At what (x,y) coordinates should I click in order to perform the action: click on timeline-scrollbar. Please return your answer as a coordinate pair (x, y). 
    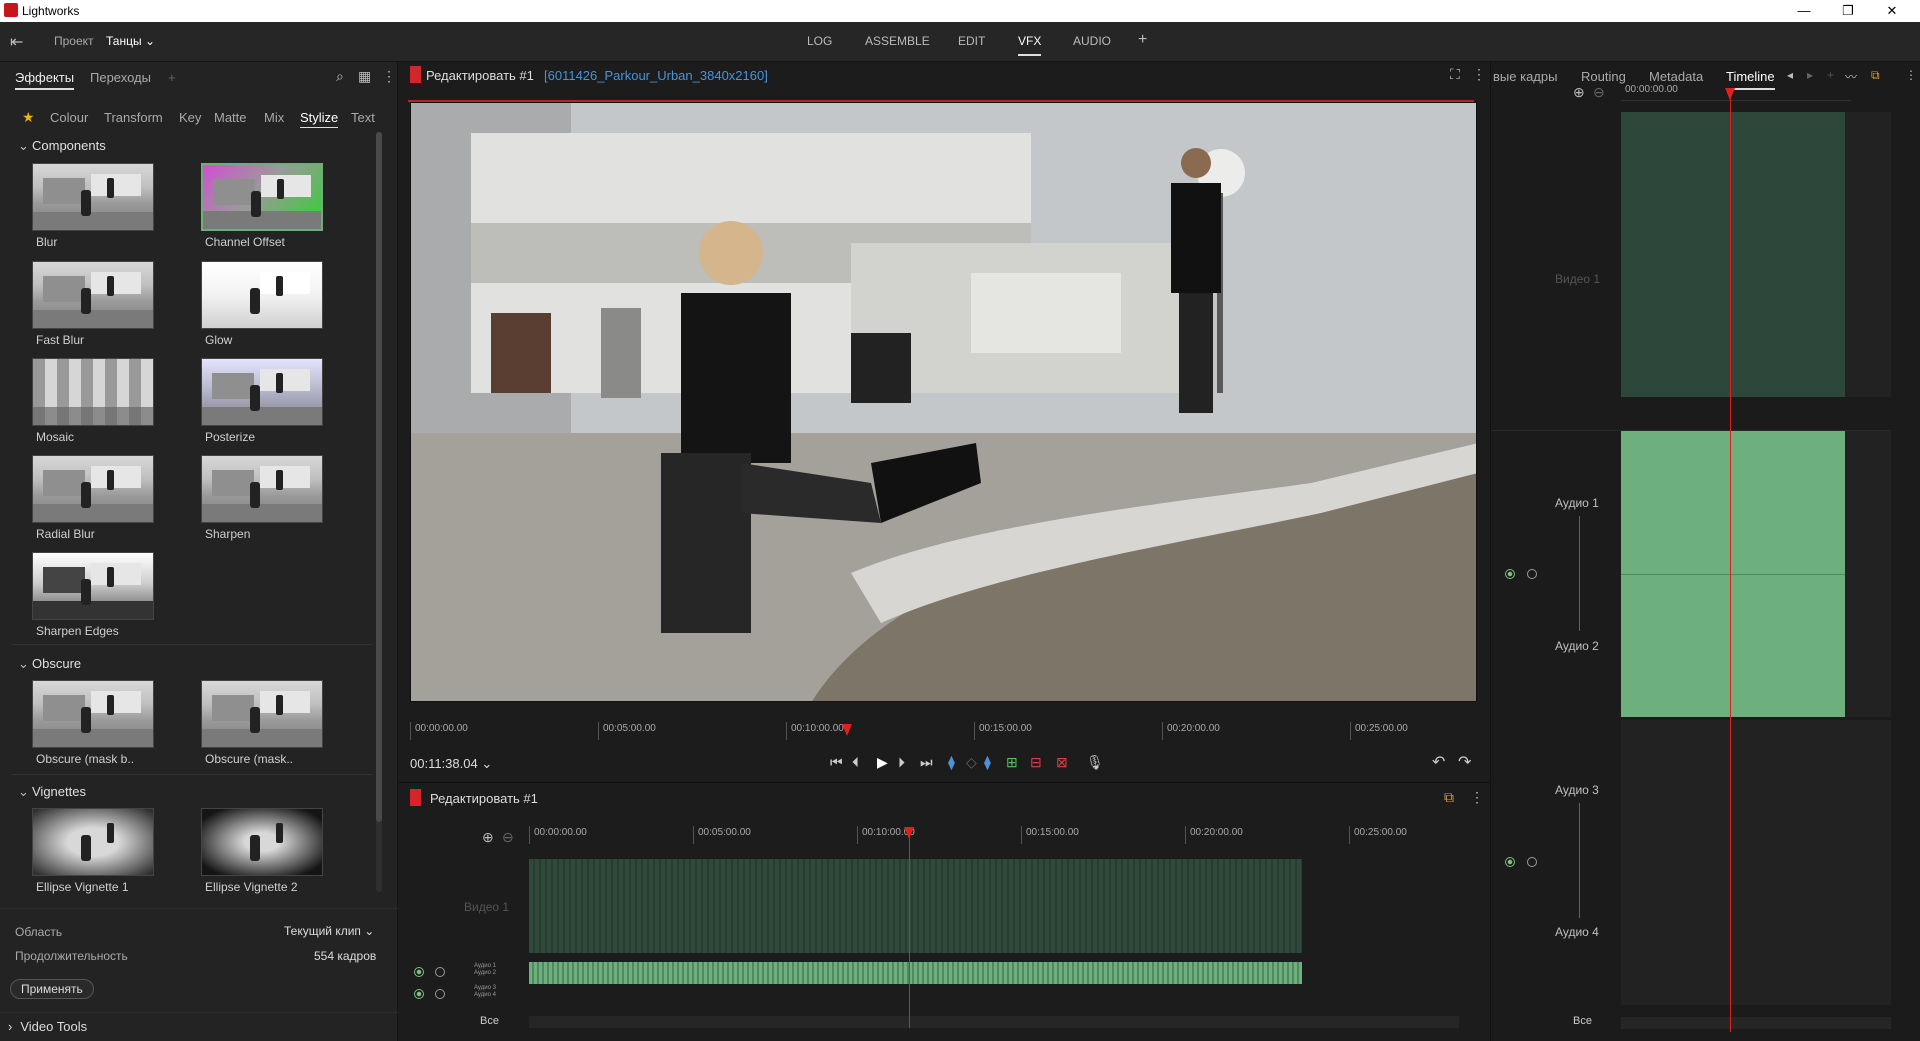
    Looking at the image, I should click on (994, 1022).